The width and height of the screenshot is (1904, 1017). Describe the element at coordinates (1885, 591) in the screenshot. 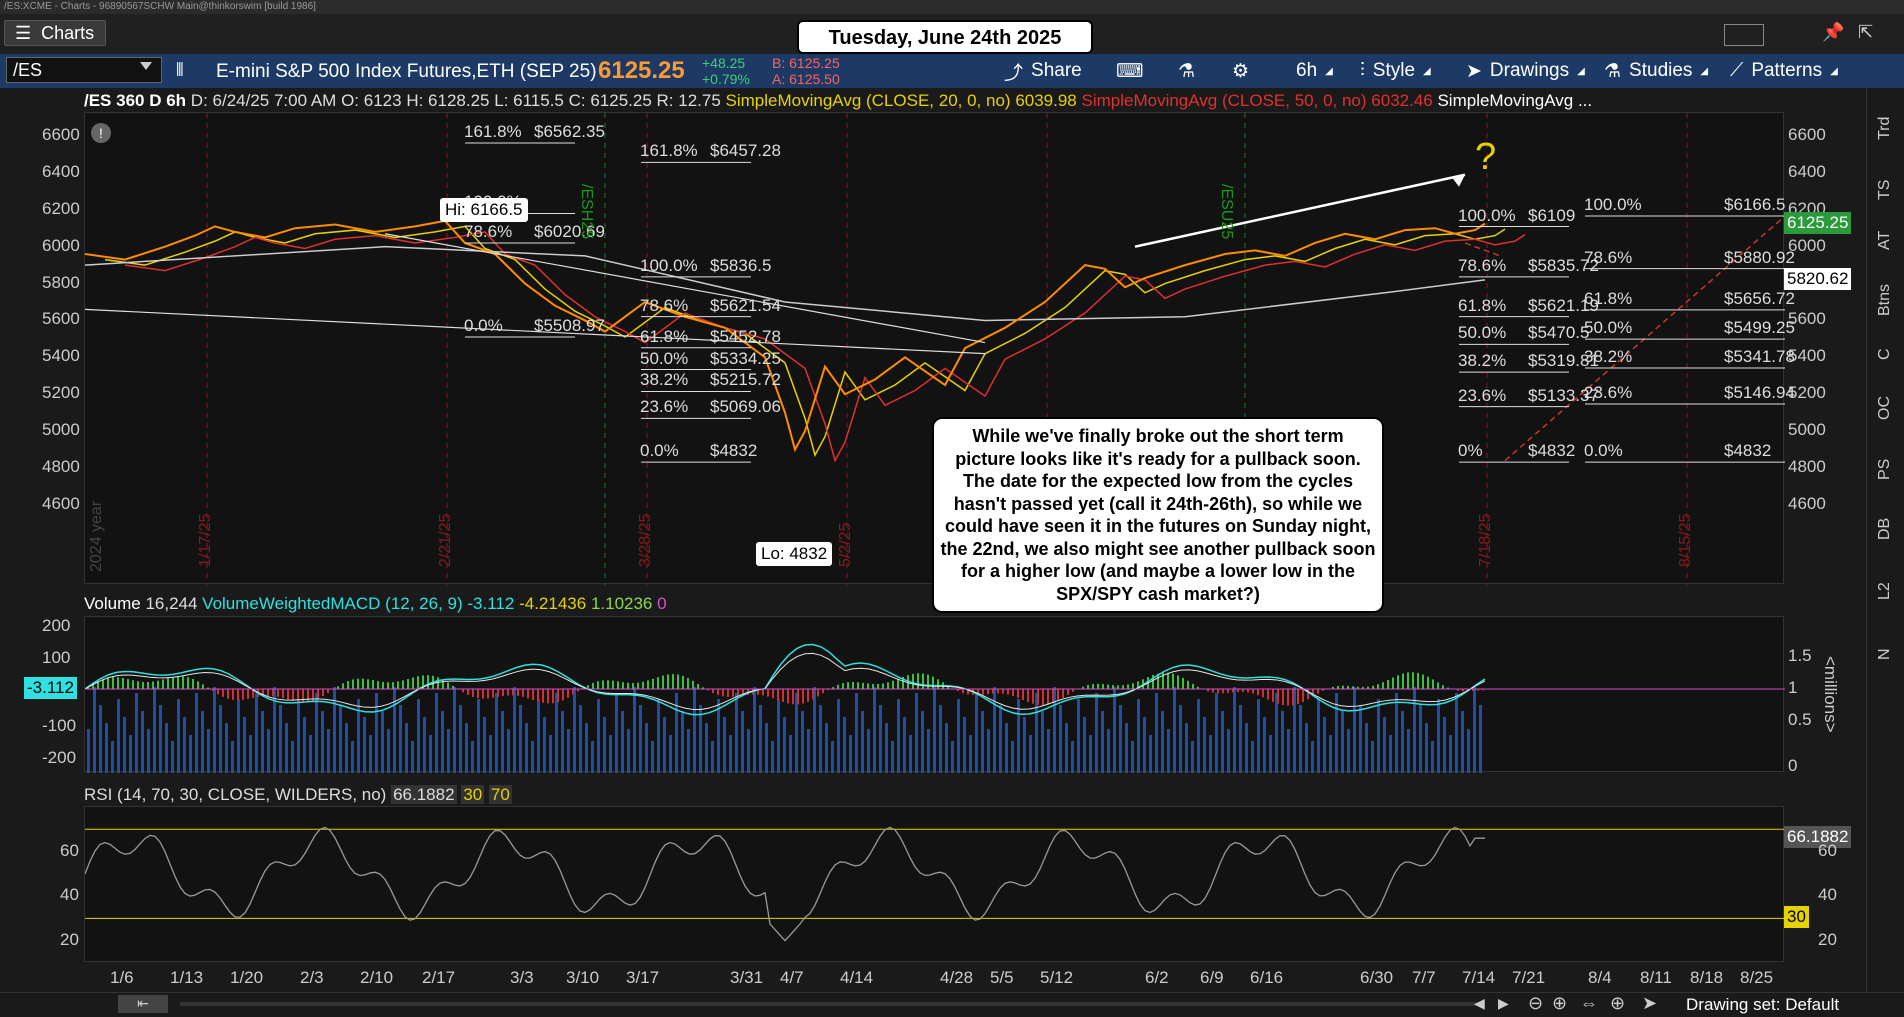

I see `side-tab-l2: L2` at that location.